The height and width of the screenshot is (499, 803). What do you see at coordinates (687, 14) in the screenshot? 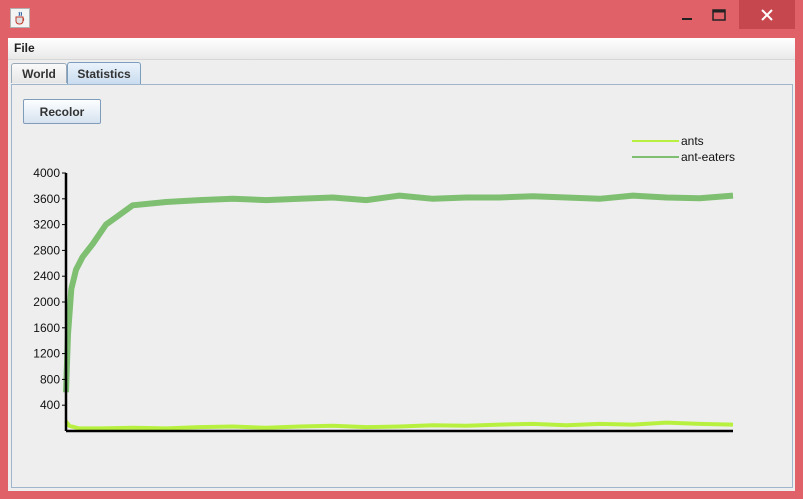
I see `minimize-button` at bounding box center [687, 14].